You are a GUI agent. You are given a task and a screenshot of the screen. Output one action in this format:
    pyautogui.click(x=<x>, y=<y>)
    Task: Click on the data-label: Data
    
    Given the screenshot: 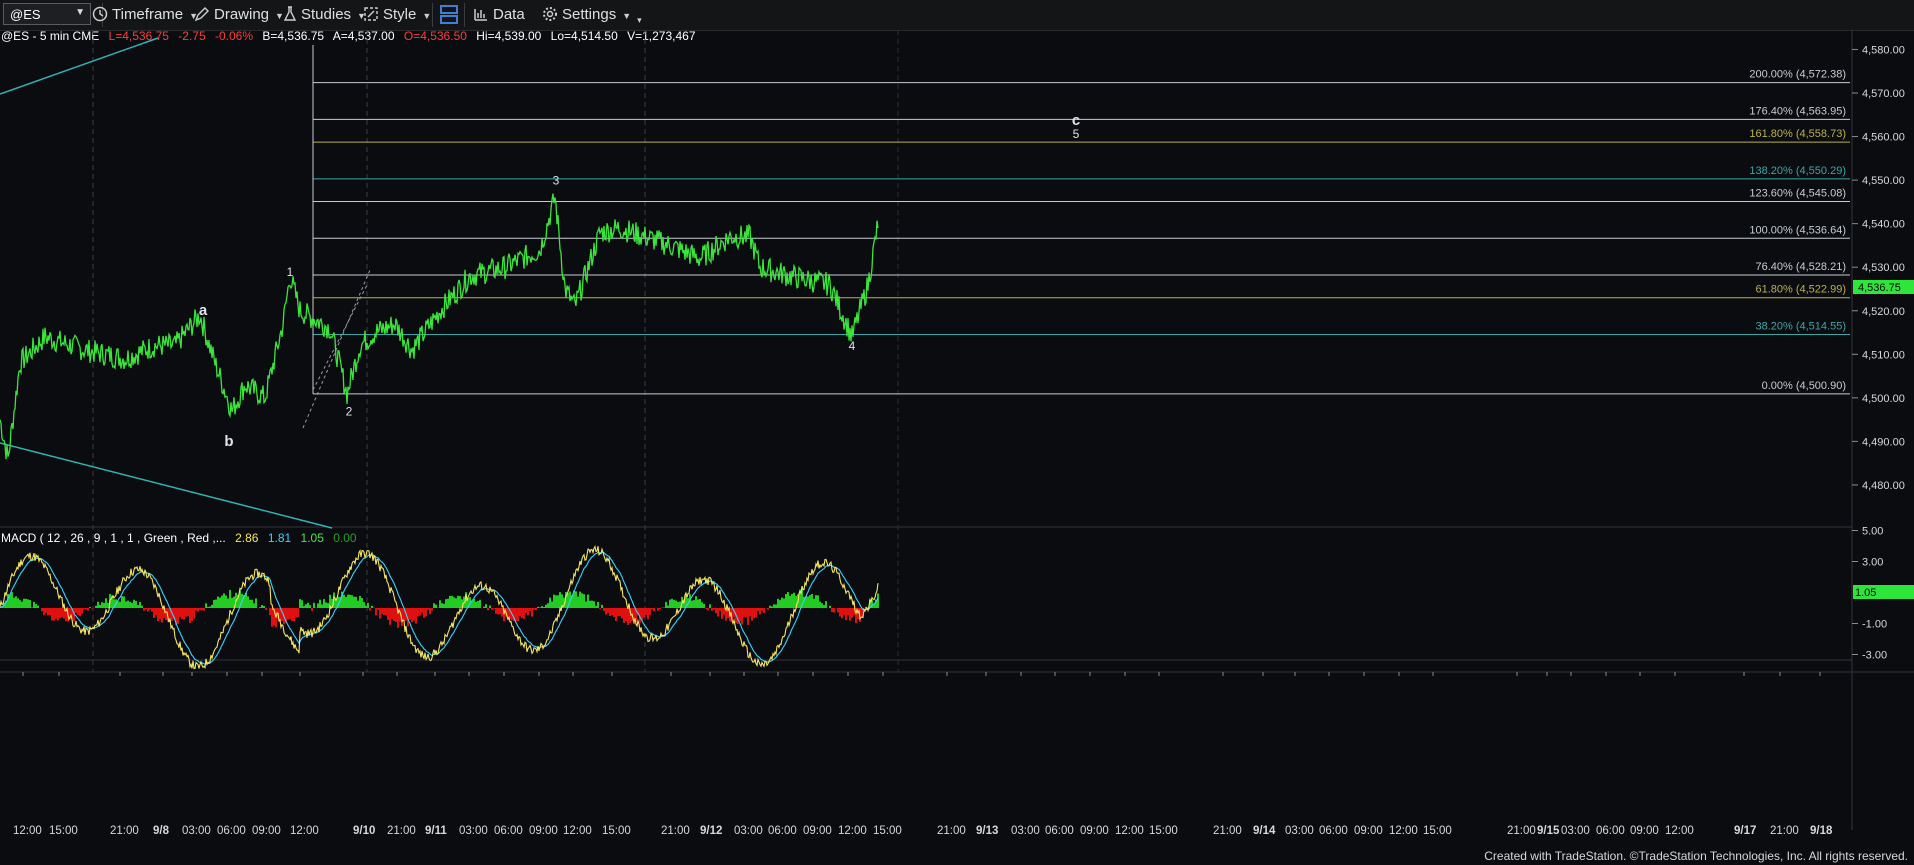 What is the action you would take?
    pyautogui.click(x=509, y=14)
    